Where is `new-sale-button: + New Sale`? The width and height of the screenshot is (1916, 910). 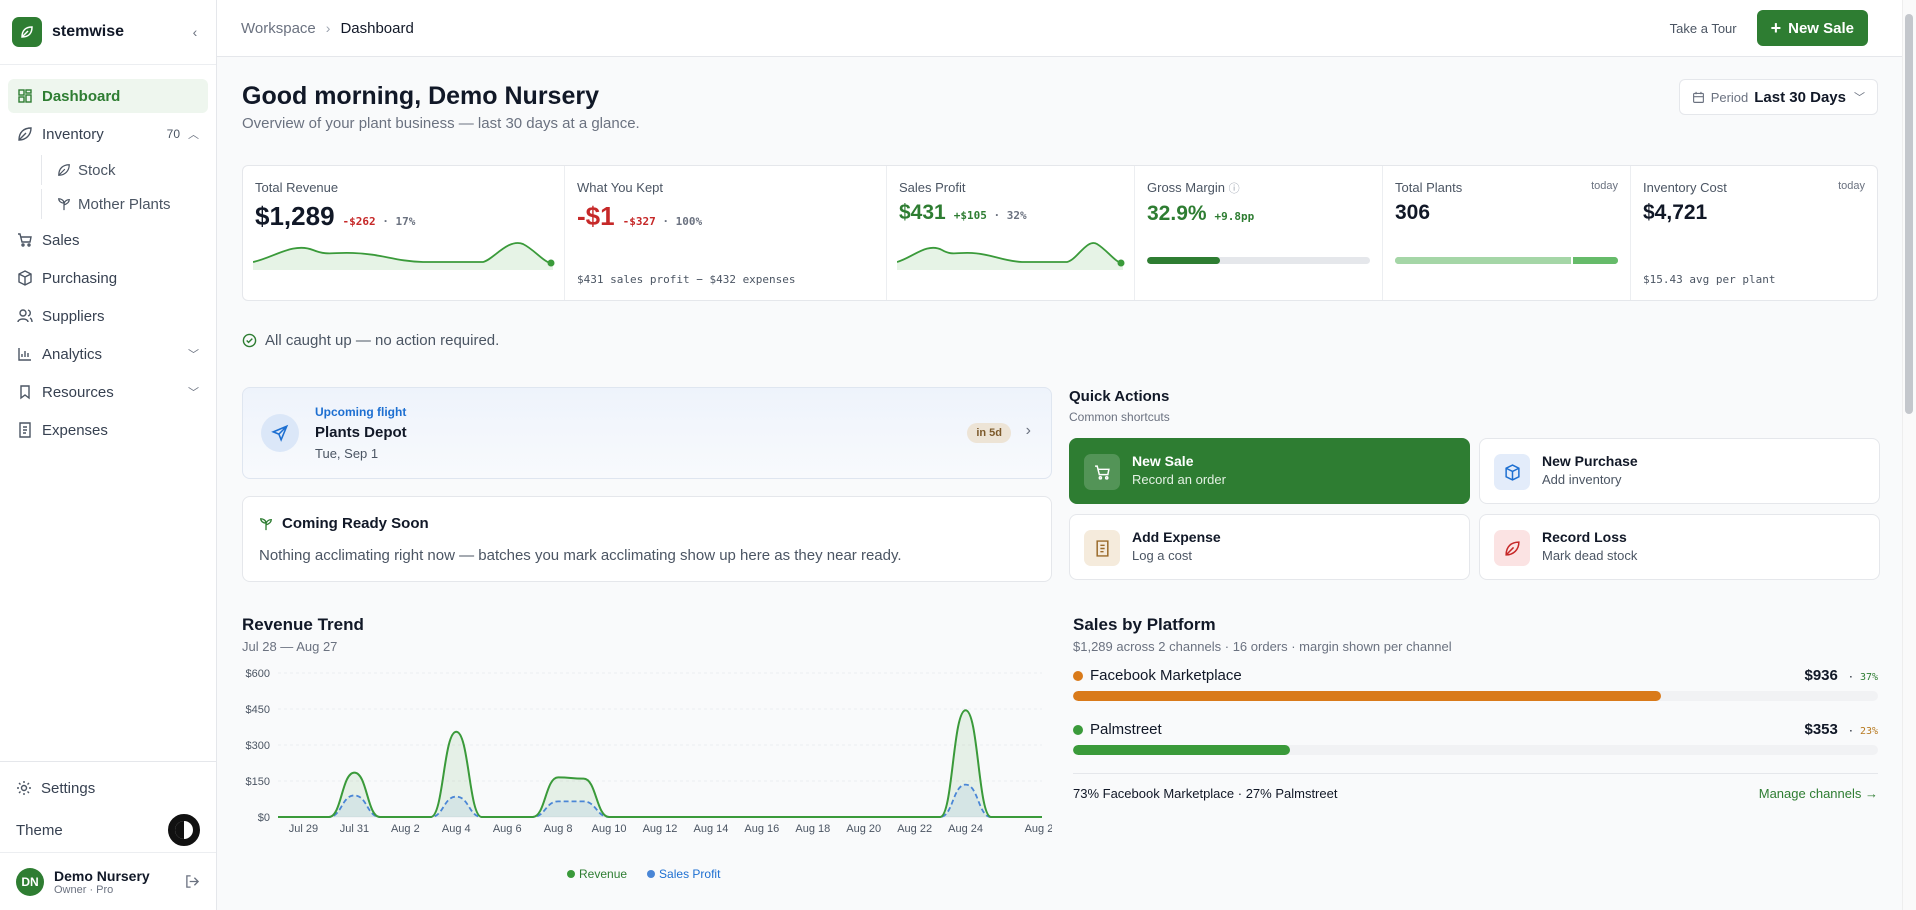 new-sale-button: + New Sale is located at coordinates (1812, 28).